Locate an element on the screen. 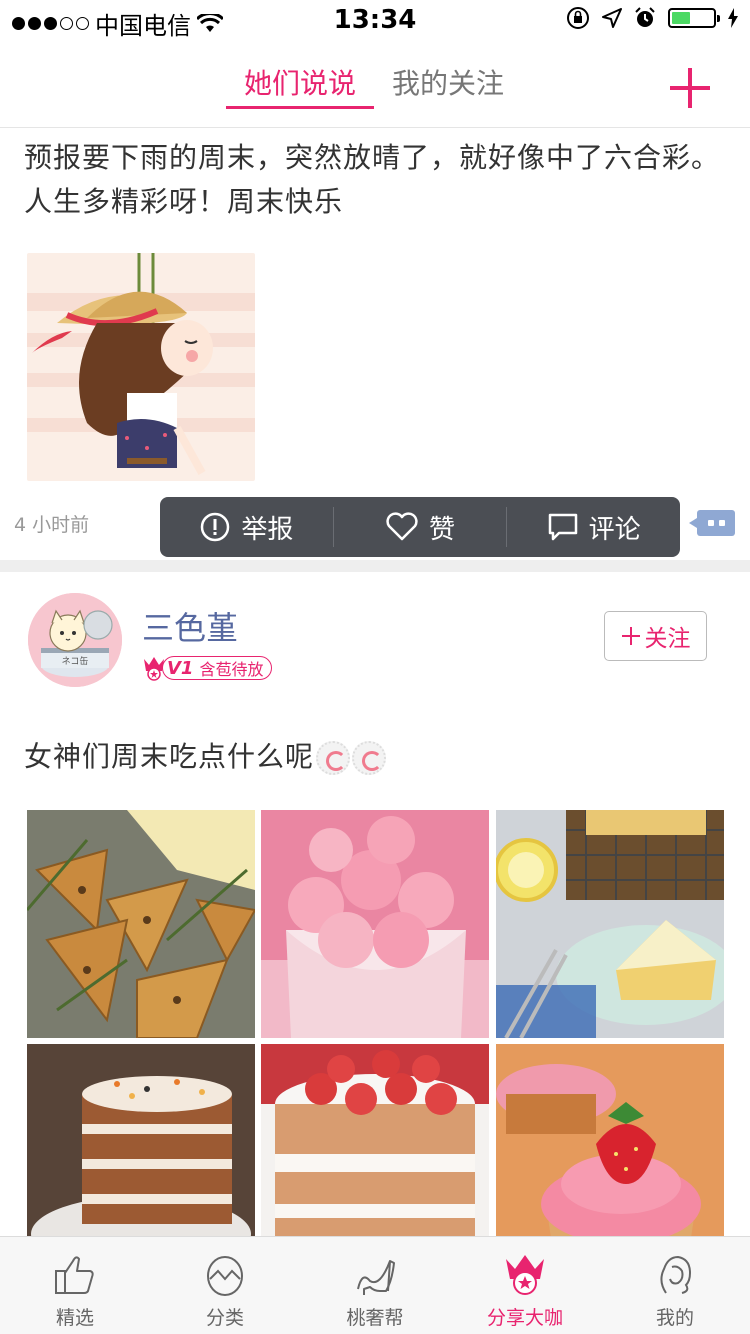 The height and width of the screenshot is (1334, 750). report-button: 举报 is located at coordinates (246, 527).